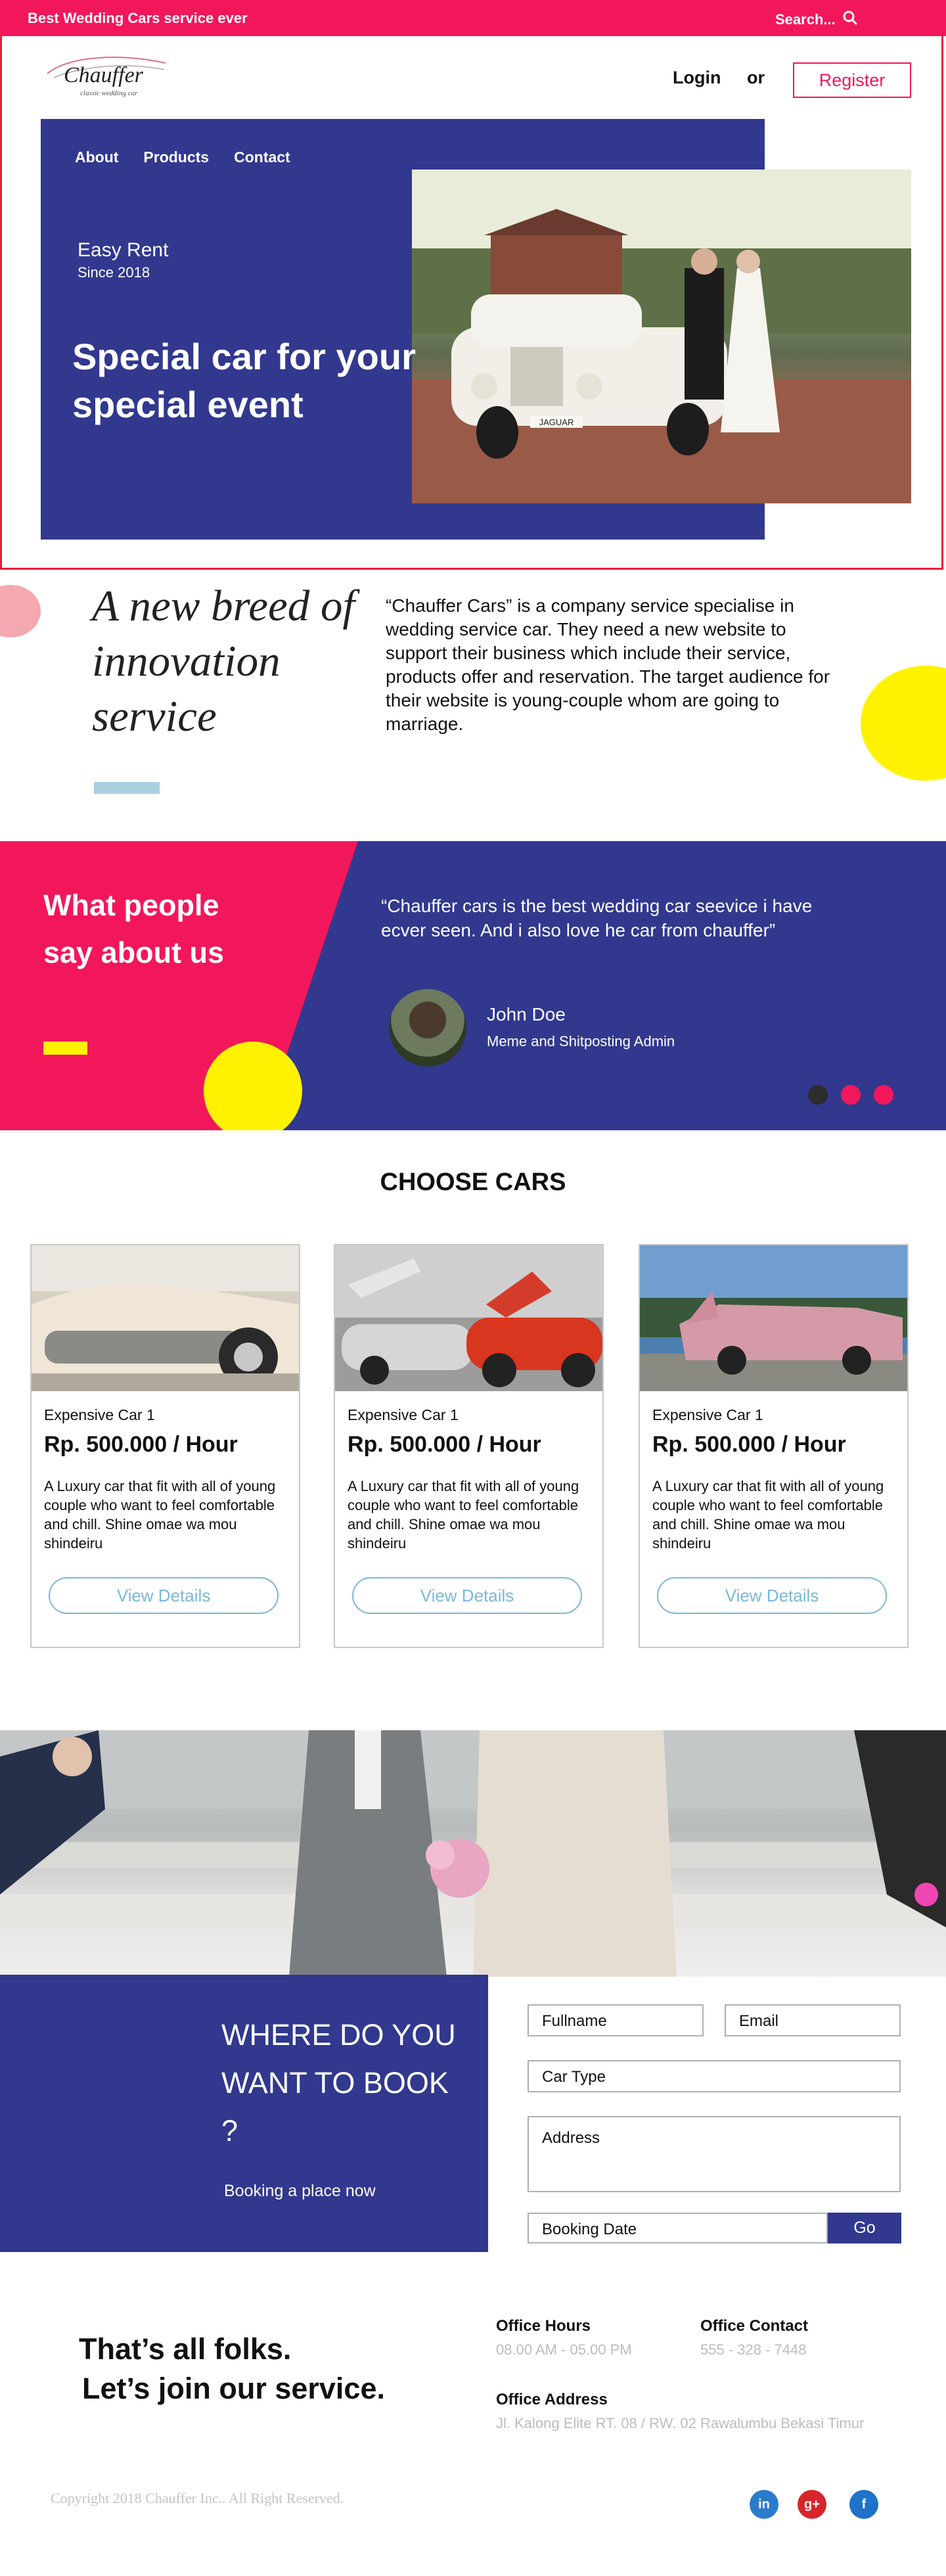 The height and width of the screenshot is (2576, 946). What do you see at coordinates (96, 157) in the screenshot?
I see `nav-about: About` at bounding box center [96, 157].